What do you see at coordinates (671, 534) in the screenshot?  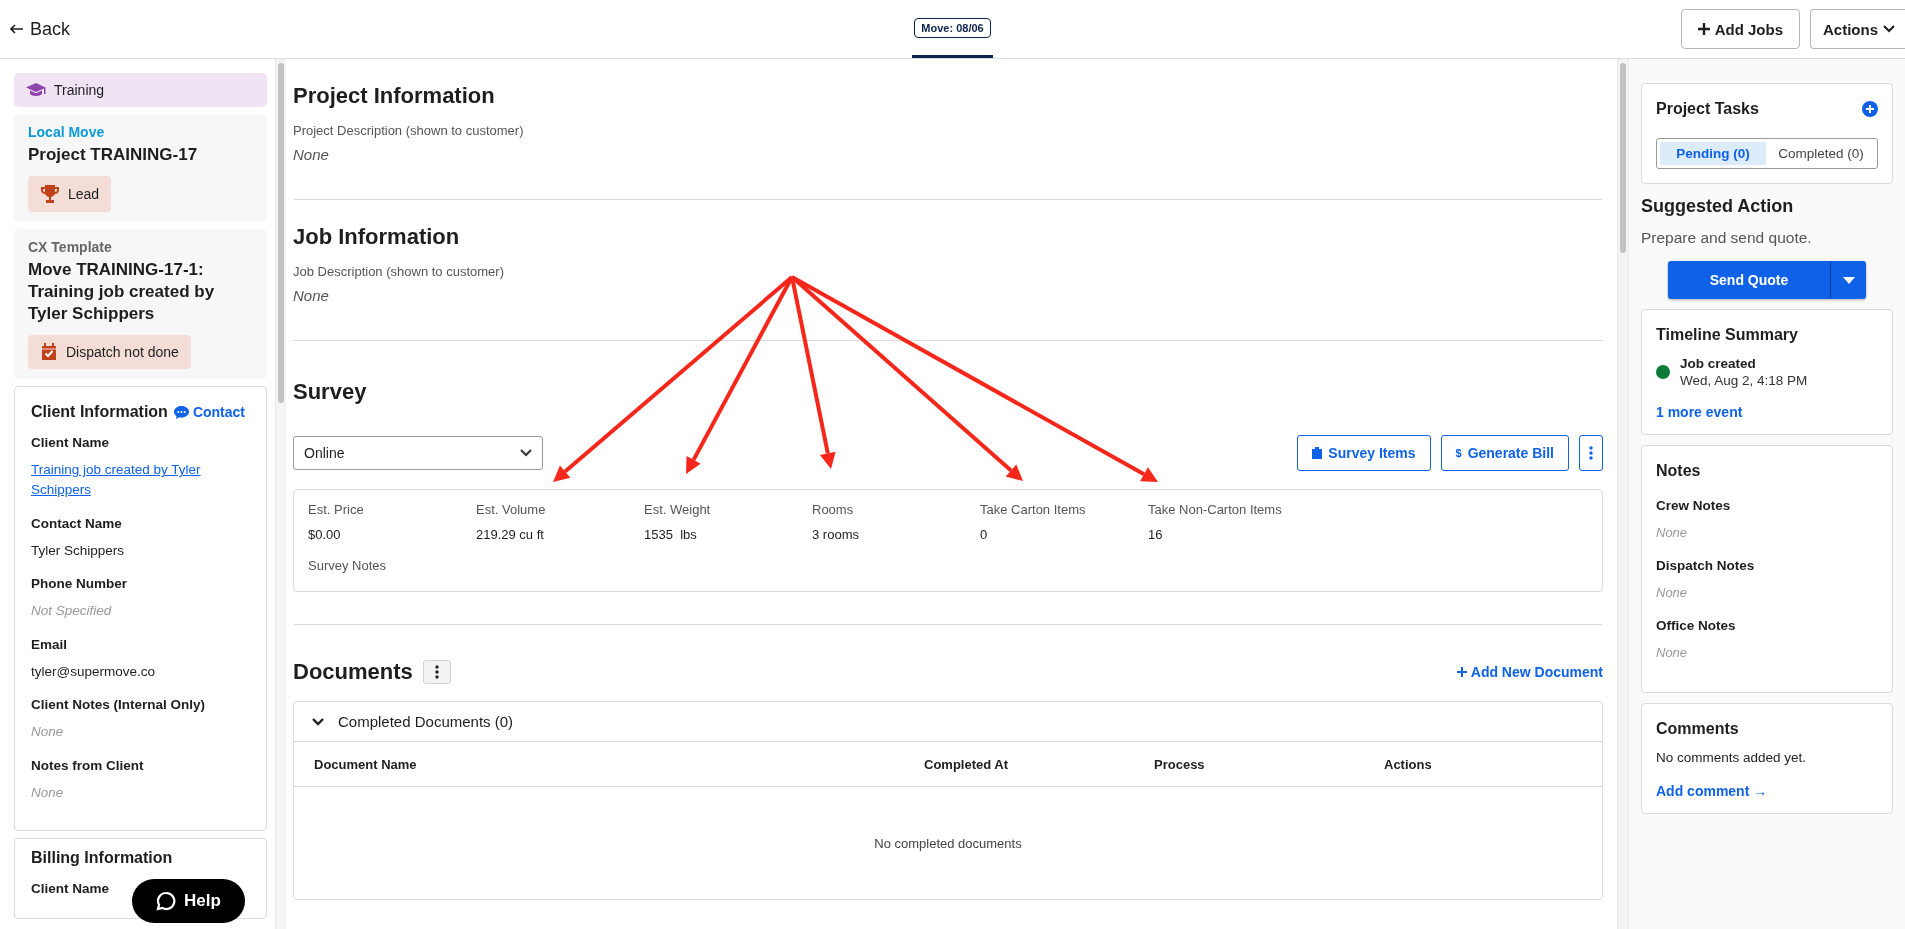 I see `stat-value: 1535 lbs` at bounding box center [671, 534].